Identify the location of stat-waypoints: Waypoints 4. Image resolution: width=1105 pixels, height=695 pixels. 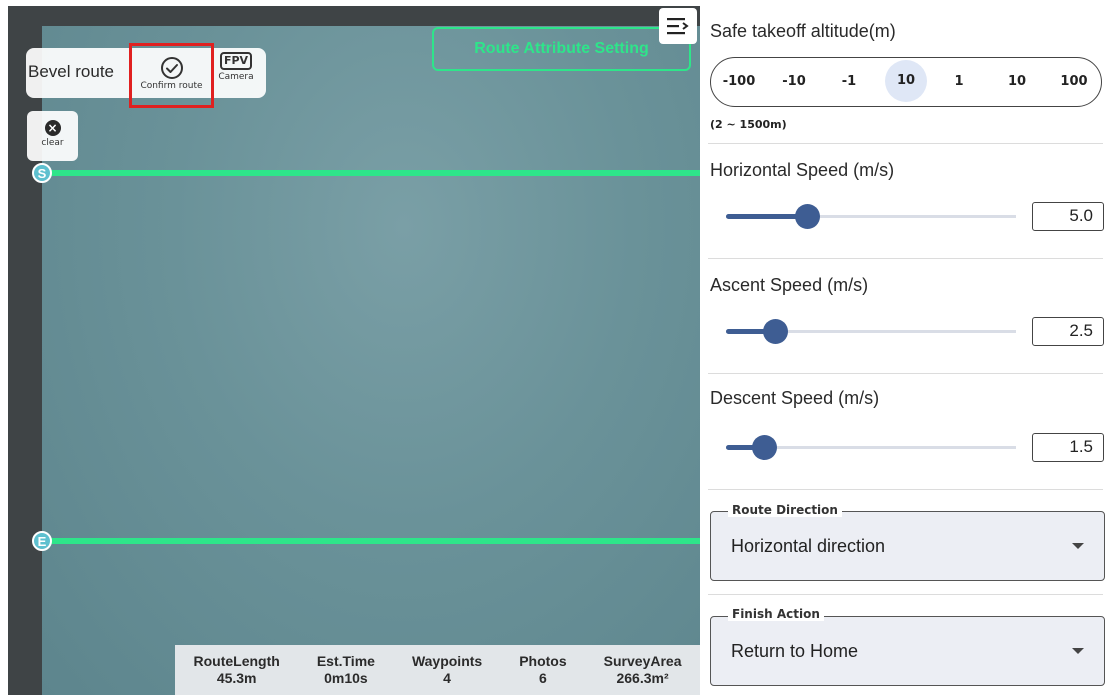
(447, 669).